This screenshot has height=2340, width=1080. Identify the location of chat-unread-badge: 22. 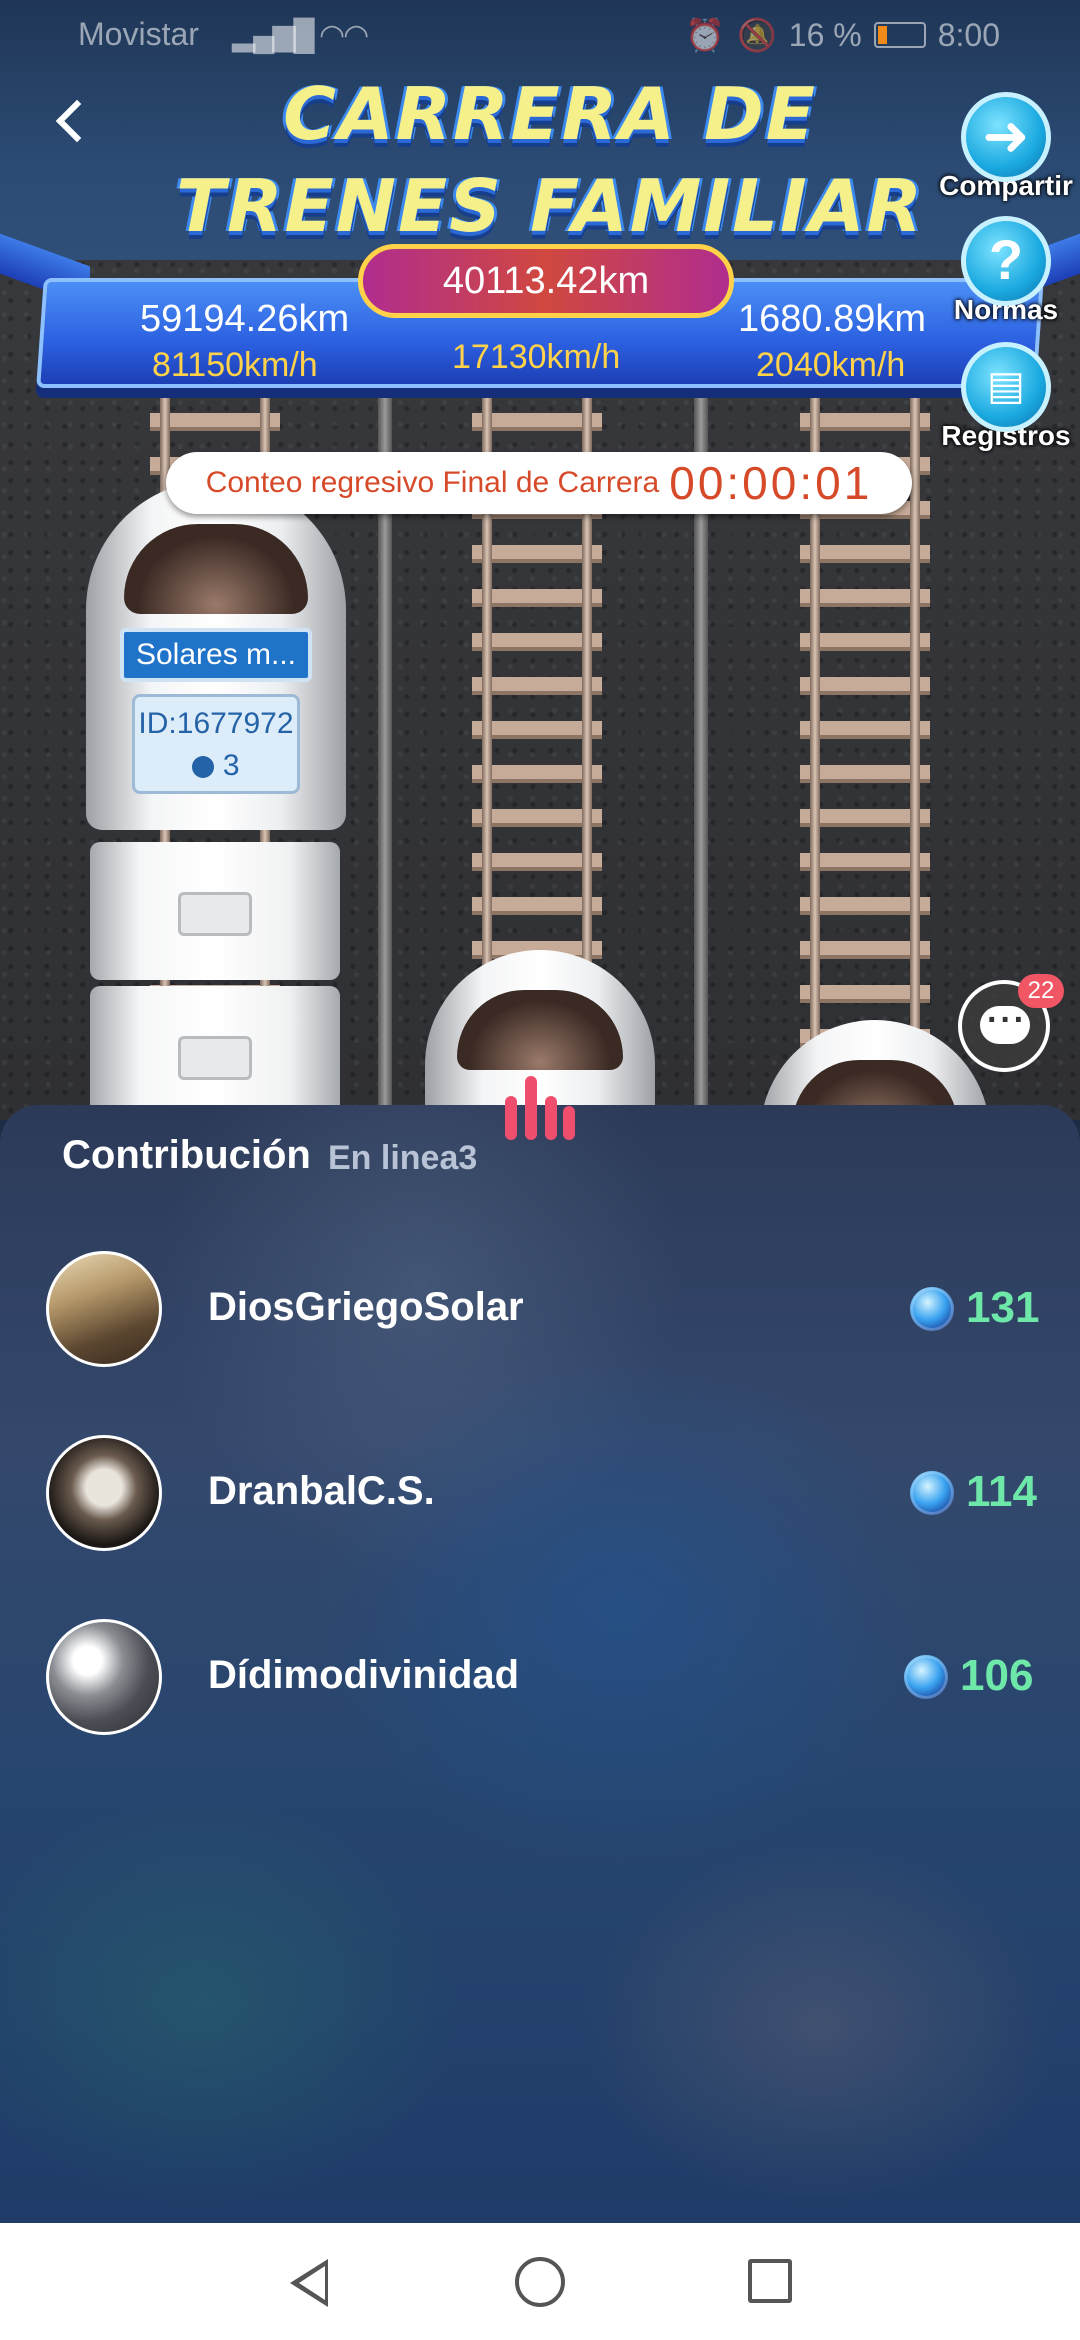
(1041, 991).